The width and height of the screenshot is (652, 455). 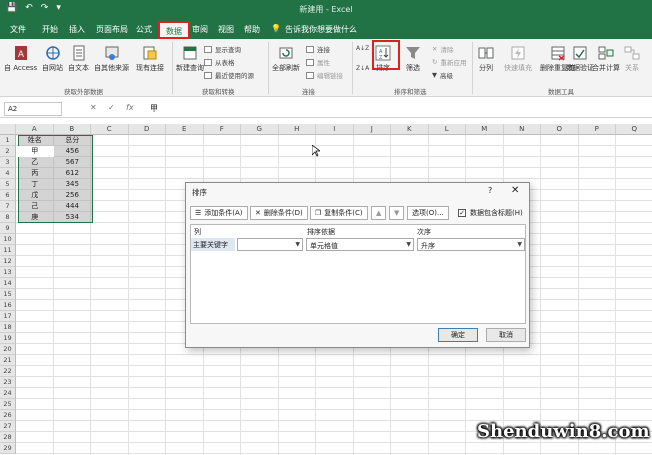 I want to click on cell-b7: 444, so click(x=73, y=206).